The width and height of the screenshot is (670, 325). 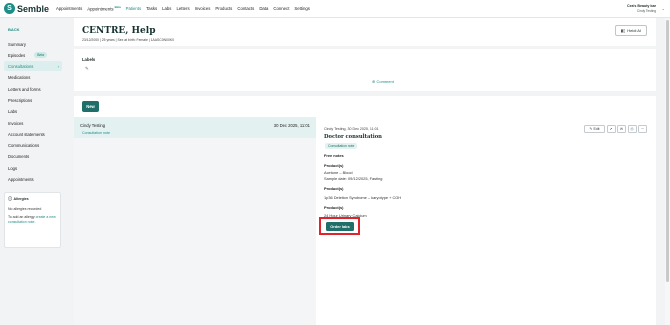 What do you see at coordinates (17, 55) in the screenshot?
I see `sidebar-item-label: Episodes` at bounding box center [17, 55].